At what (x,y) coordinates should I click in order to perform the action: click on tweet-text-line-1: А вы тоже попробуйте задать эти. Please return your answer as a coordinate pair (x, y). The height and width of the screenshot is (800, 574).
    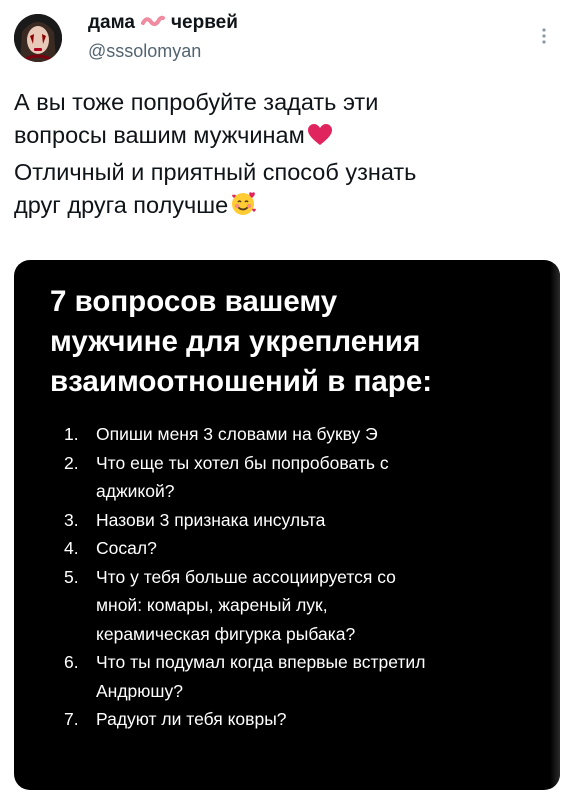
    Looking at the image, I should click on (196, 102).